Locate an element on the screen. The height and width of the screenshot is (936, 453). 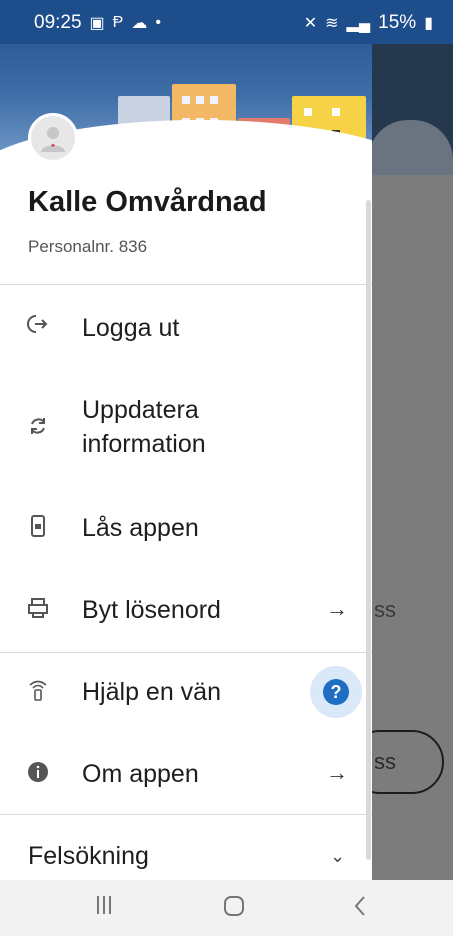
menu-label-refresh-line1: Uppdatera is located at coordinates (140, 410).